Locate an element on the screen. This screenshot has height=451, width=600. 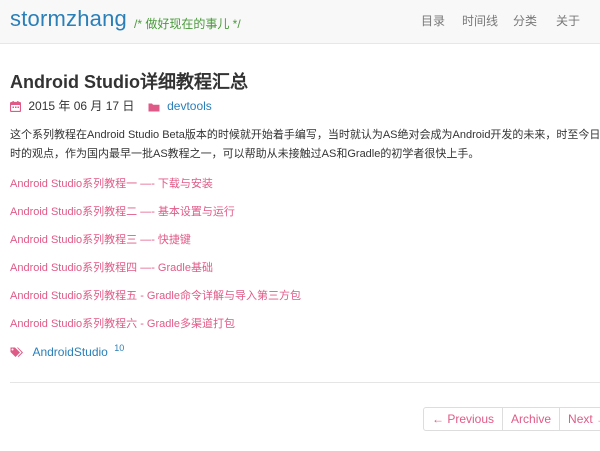
tutorial-link-1: Android Studio系列教程一 —- 下载与安装 is located at coordinates (111, 184).